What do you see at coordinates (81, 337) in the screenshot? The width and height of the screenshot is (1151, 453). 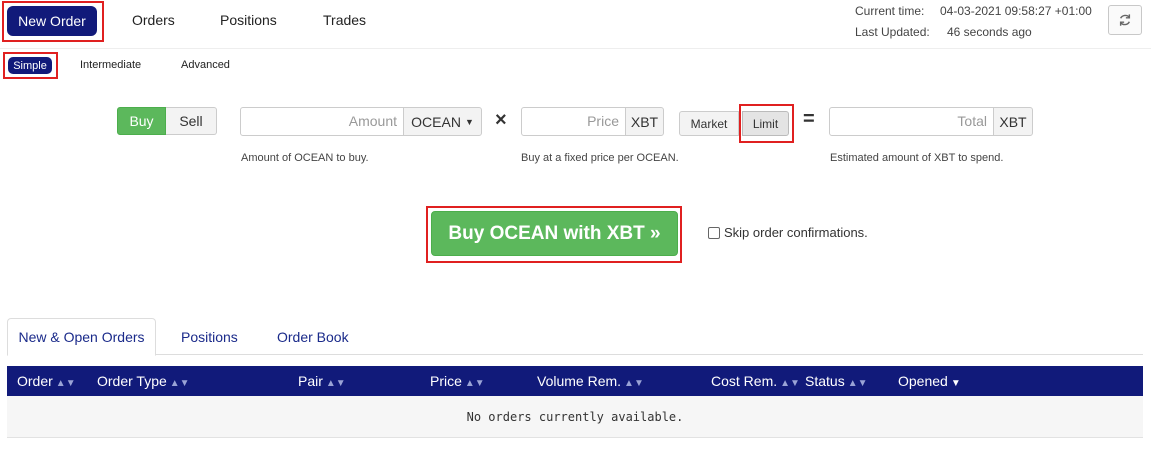 I see `tab-open-orders: New & Open Orders` at bounding box center [81, 337].